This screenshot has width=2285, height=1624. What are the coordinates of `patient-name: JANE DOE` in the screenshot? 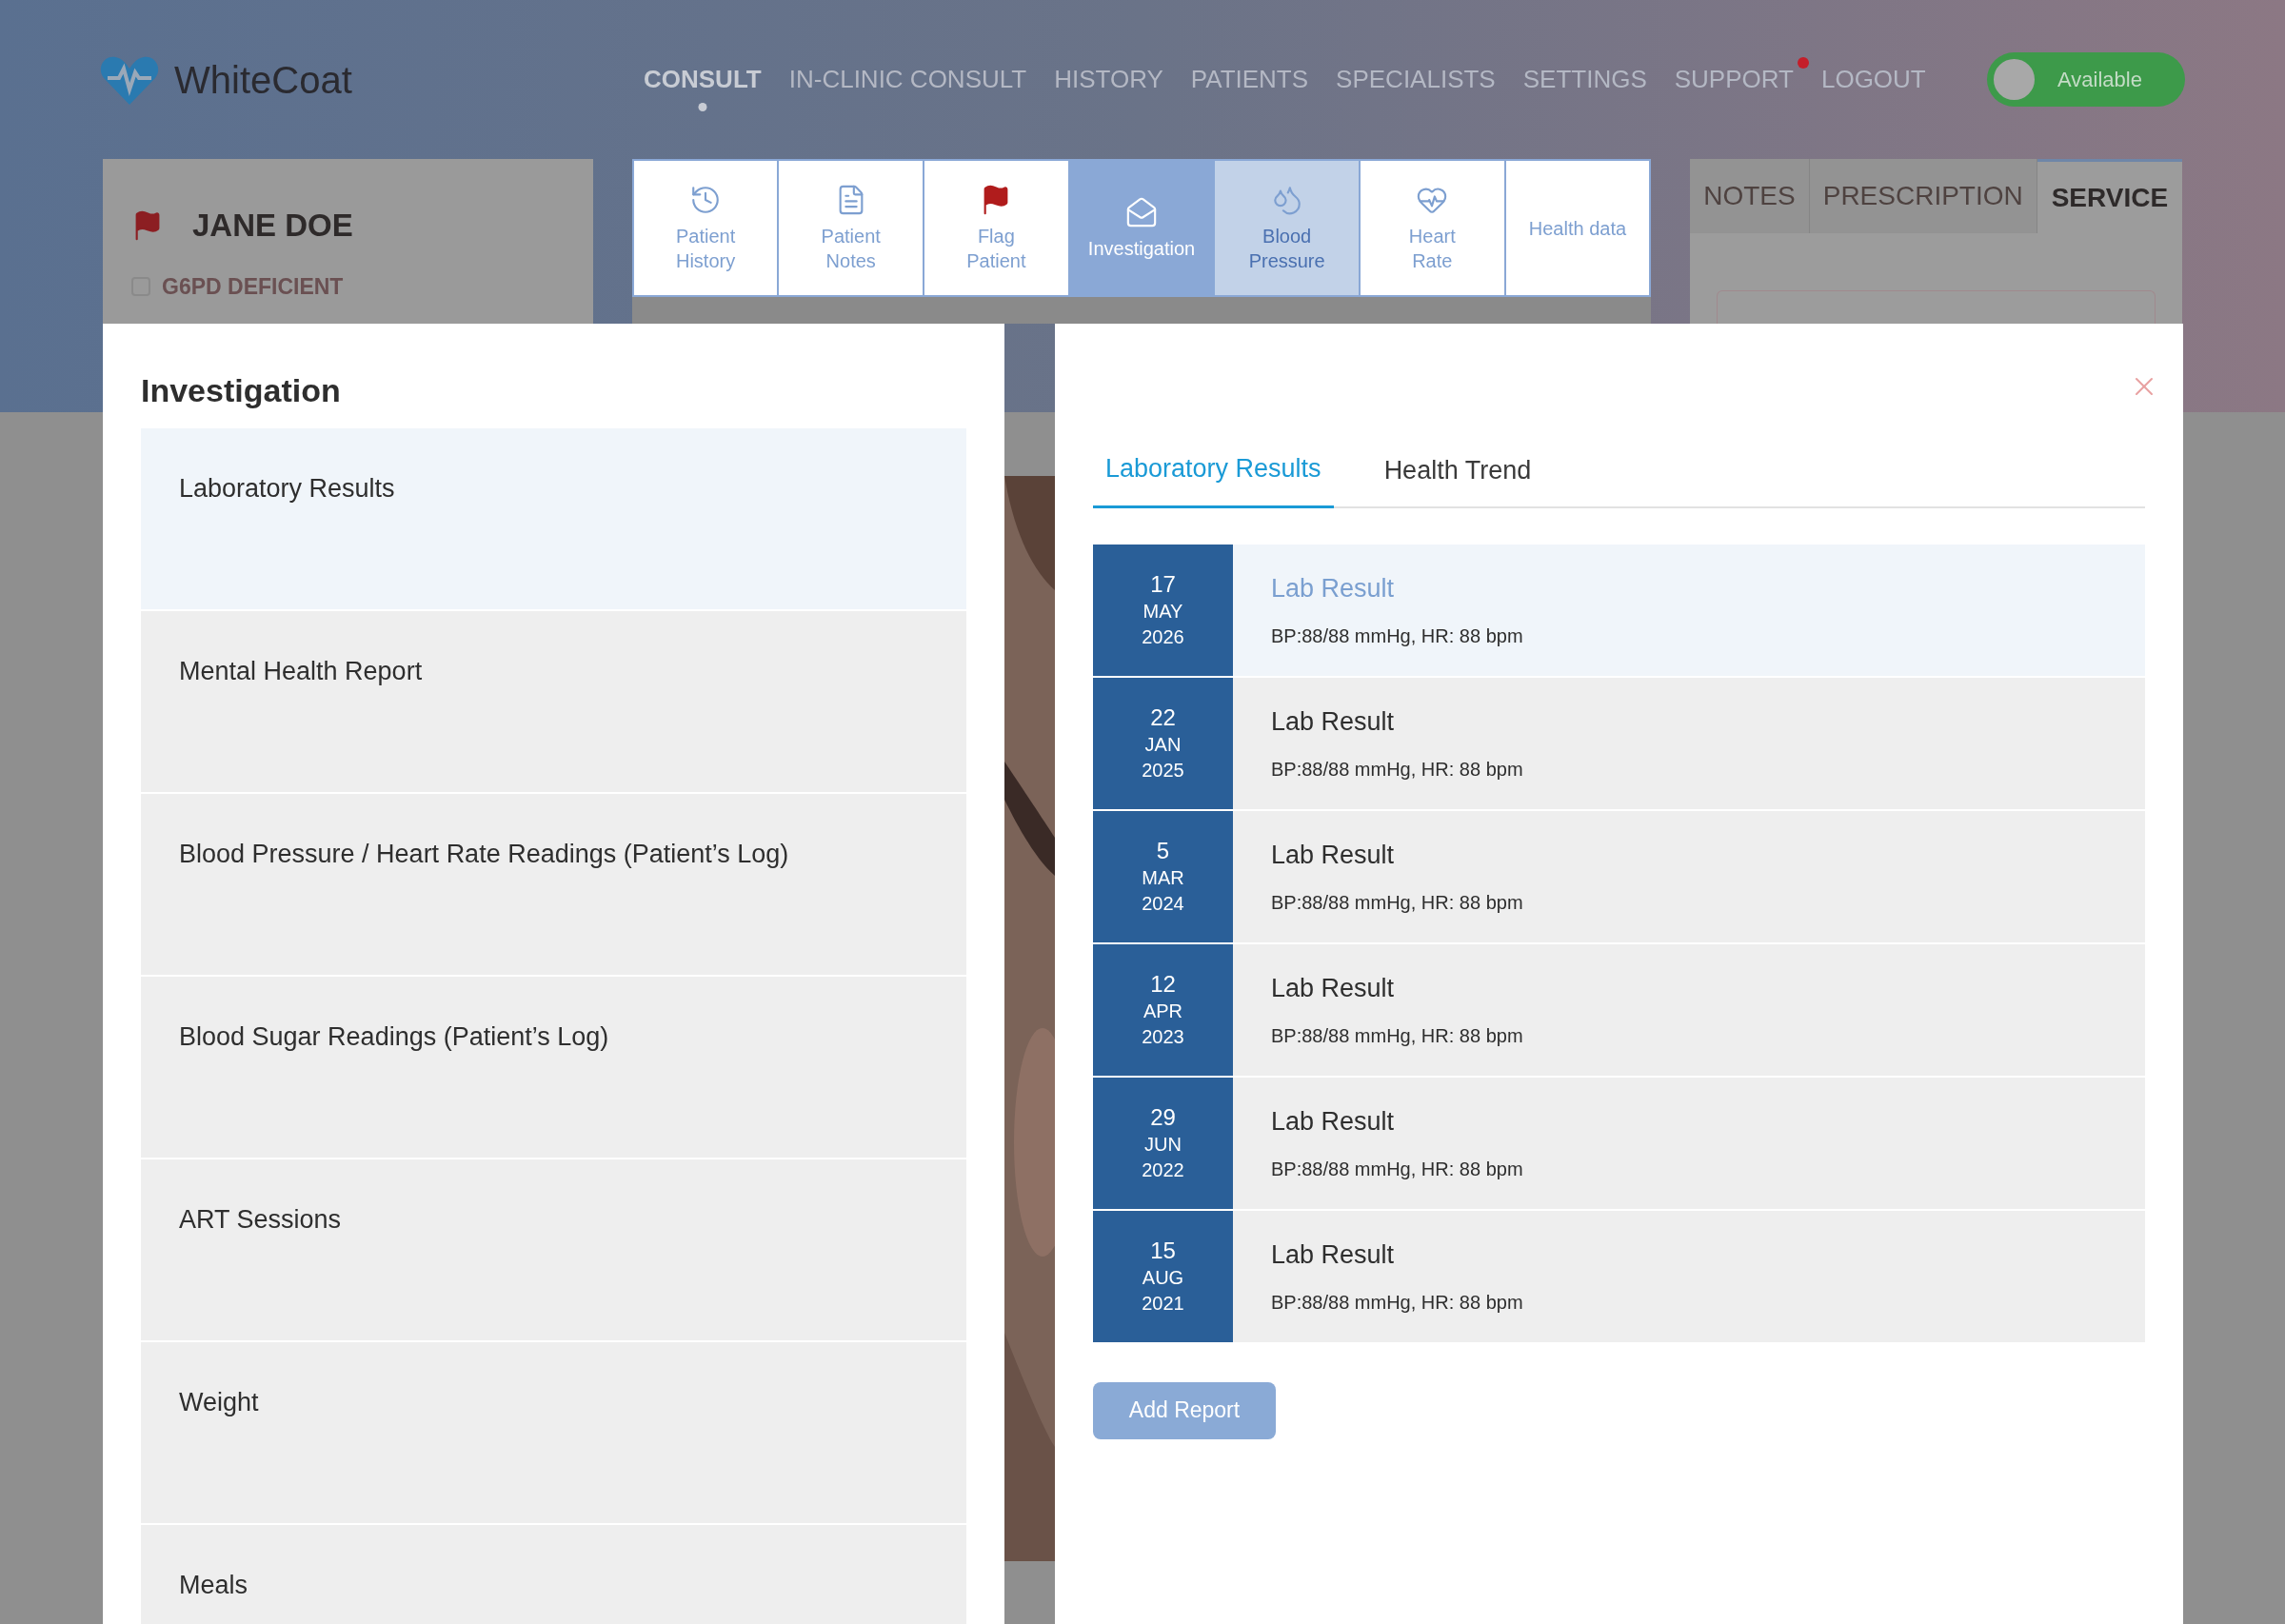 It's located at (272, 226).